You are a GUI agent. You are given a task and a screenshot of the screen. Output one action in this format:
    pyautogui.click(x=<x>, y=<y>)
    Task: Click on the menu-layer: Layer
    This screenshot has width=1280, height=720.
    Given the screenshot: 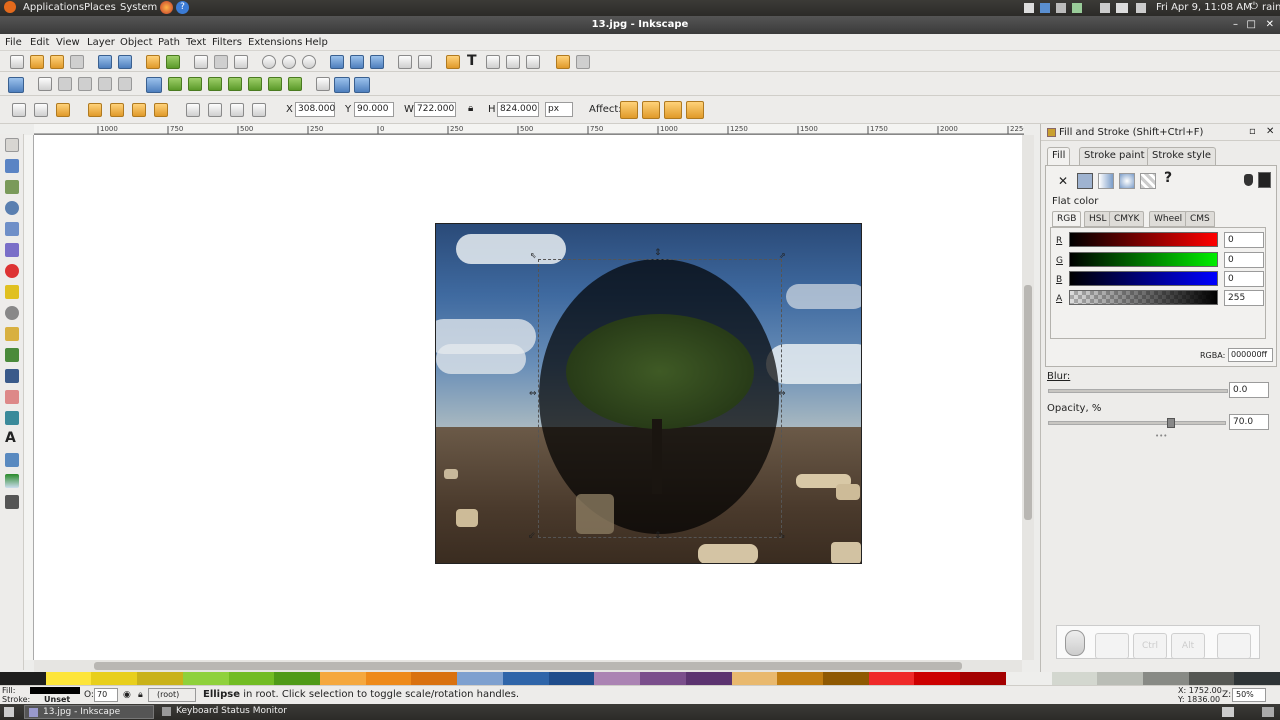 What is the action you would take?
    pyautogui.click(x=101, y=42)
    